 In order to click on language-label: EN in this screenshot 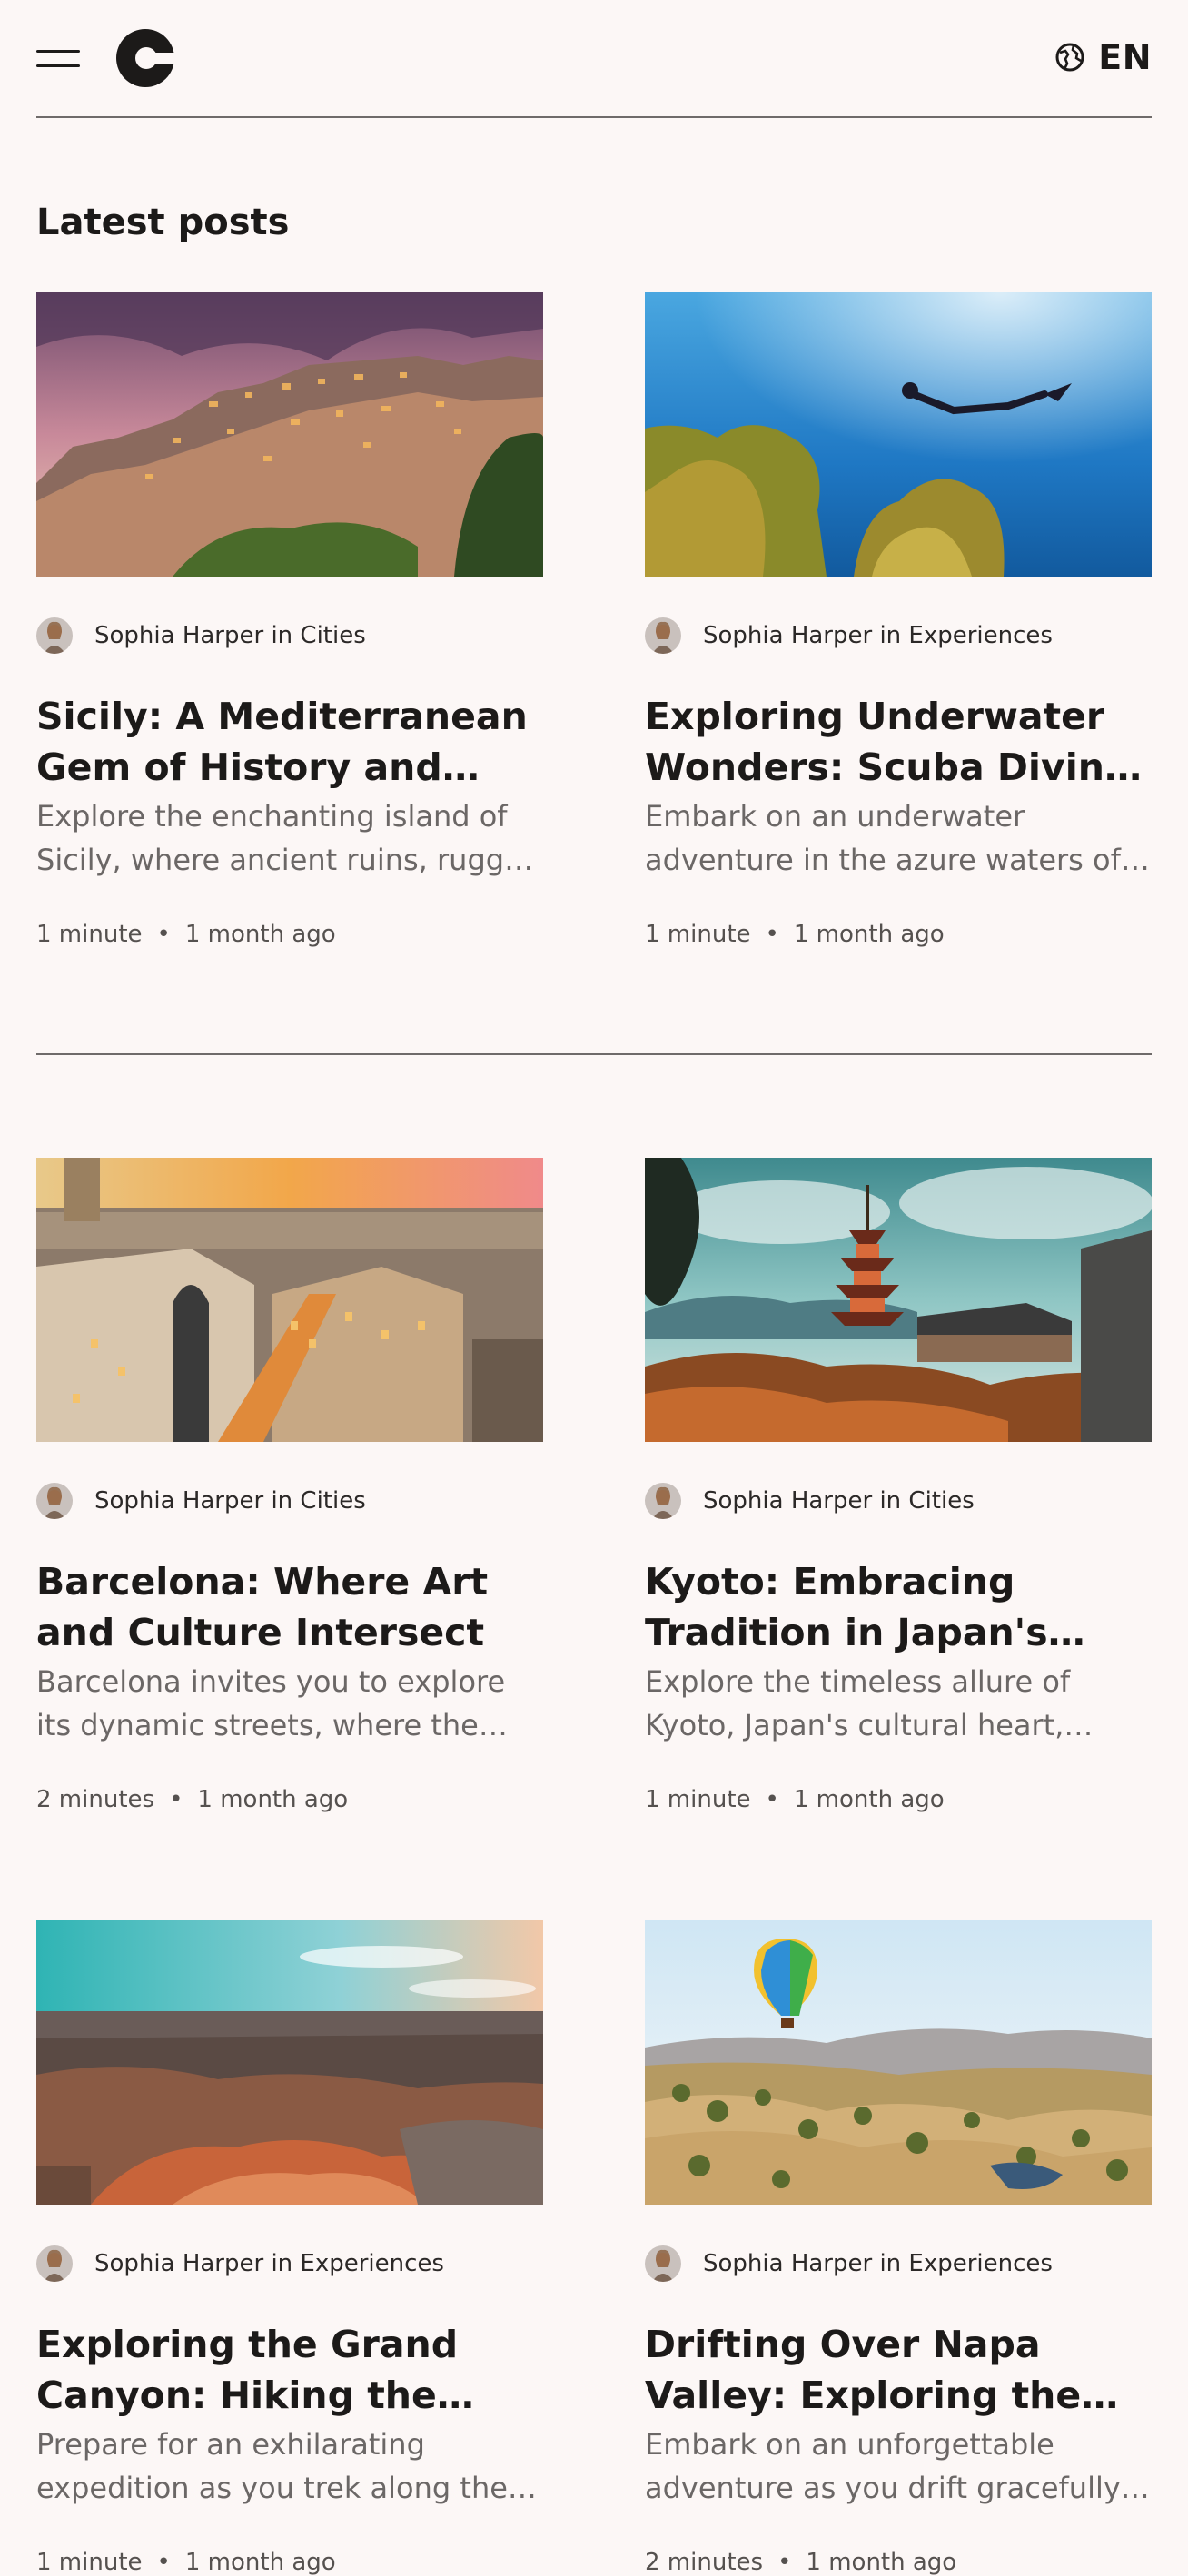, I will do `click(1125, 57)`.